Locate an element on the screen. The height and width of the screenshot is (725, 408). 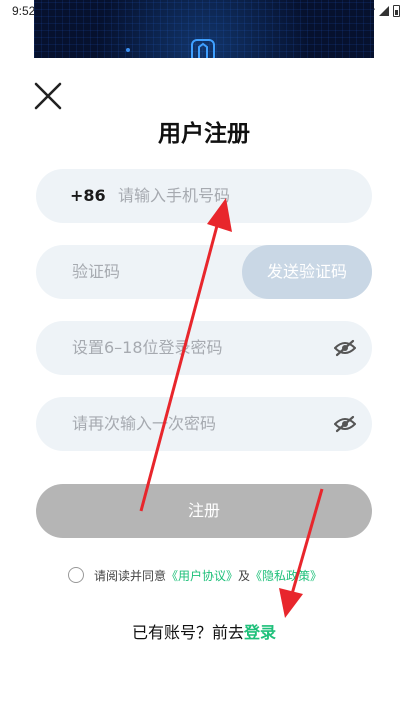
confirm-password-field is located at coordinates (204, 424).